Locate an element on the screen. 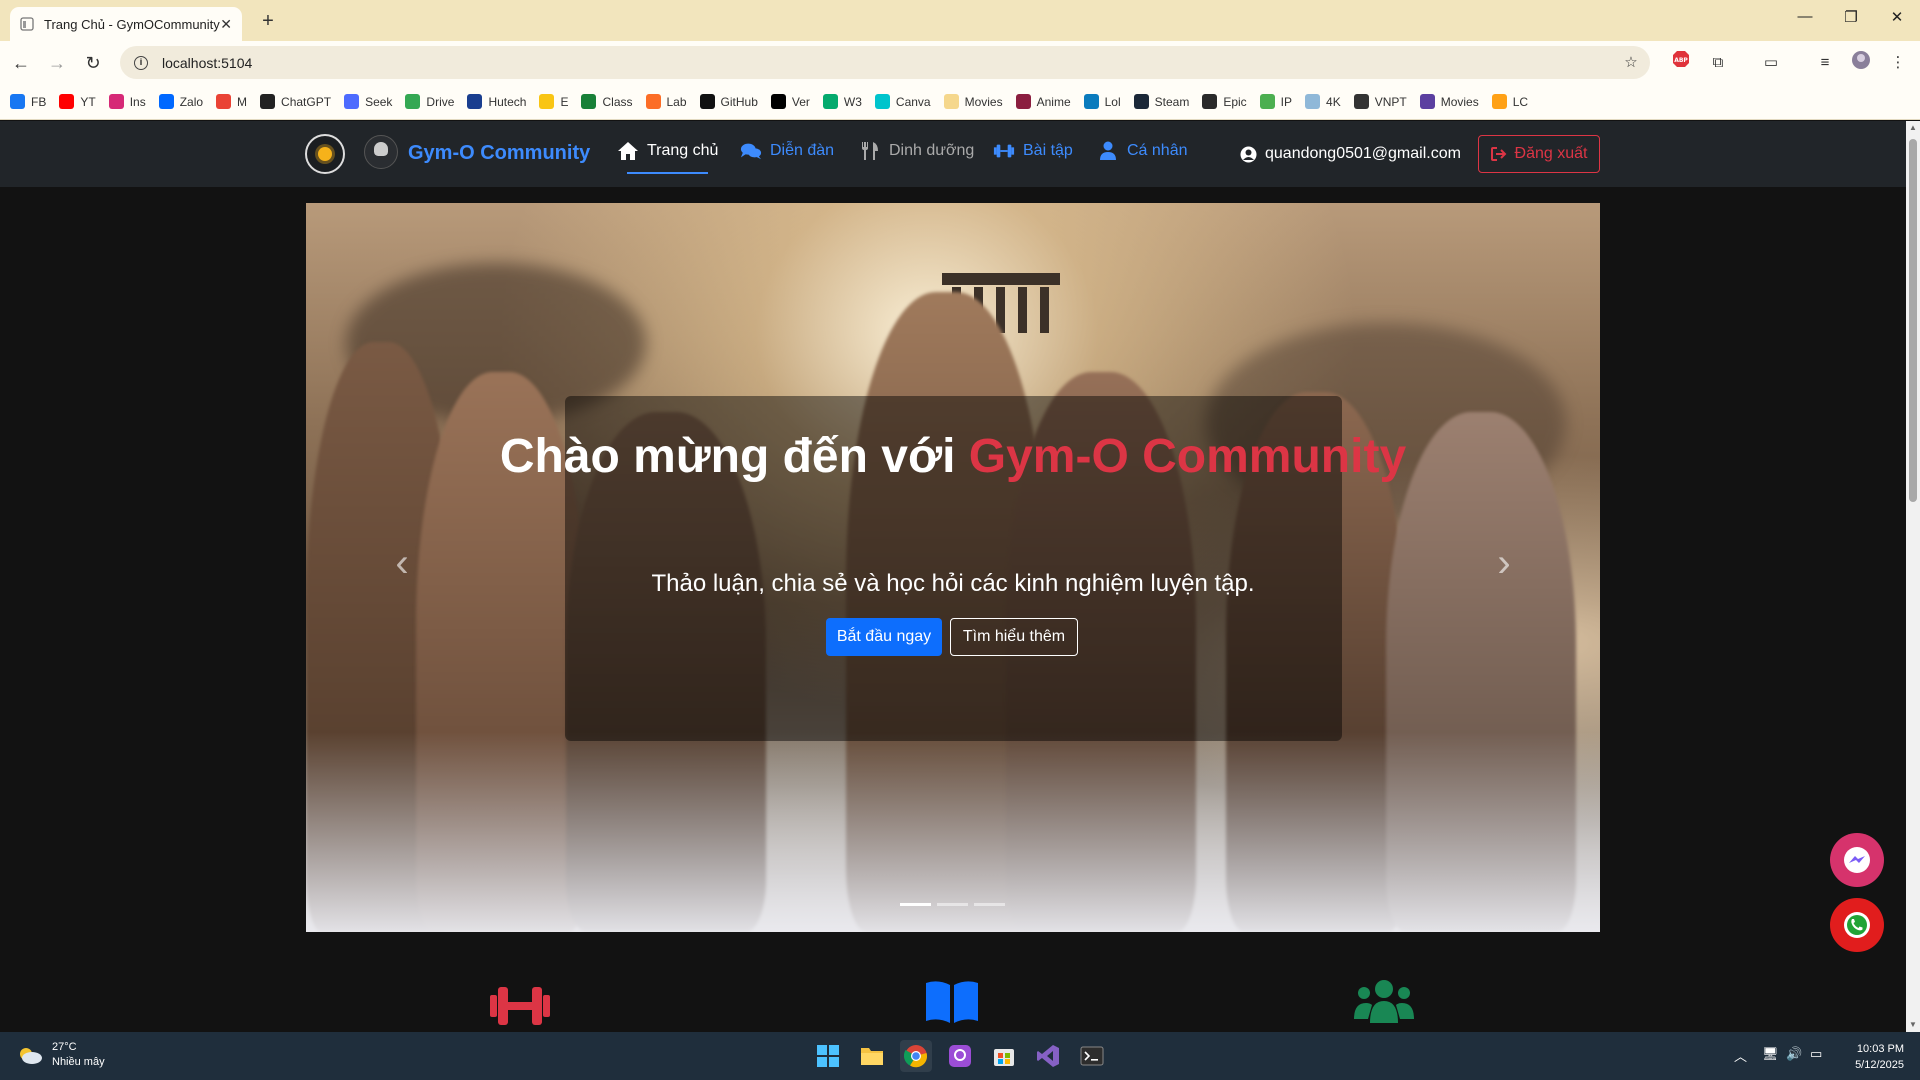 The height and width of the screenshot is (1080, 1920). nav-link-profile: Cá nhân is located at coordinates (1142, 151).